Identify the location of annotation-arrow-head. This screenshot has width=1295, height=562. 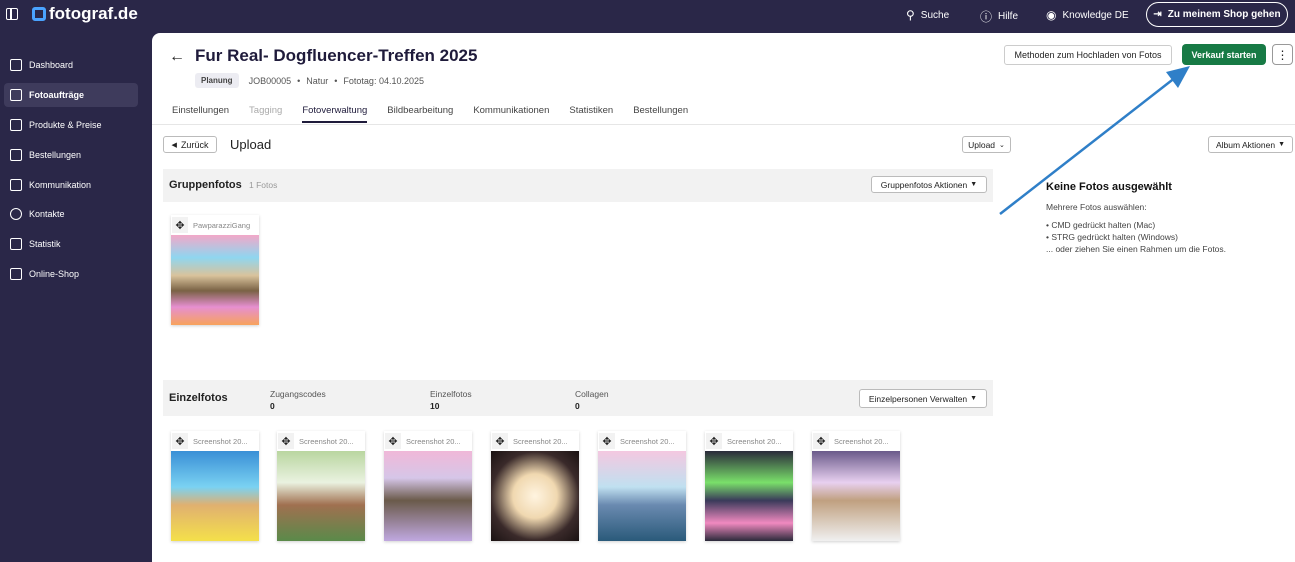
(1178, 77).